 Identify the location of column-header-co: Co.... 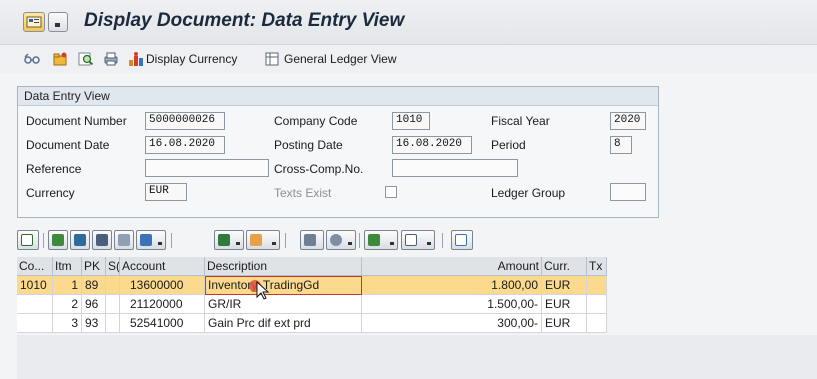
(35, 266).